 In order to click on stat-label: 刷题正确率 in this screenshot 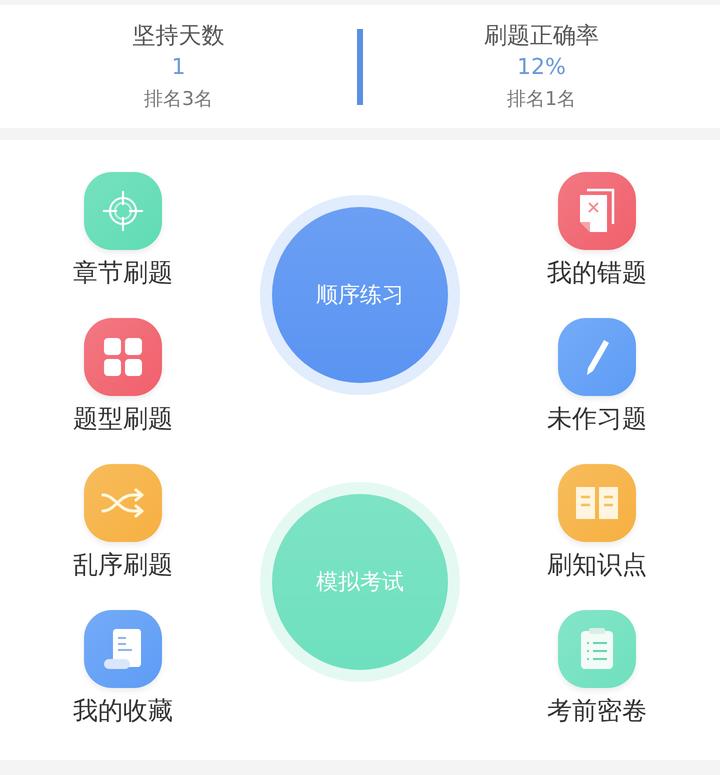, I will do `click(541, 36)`.